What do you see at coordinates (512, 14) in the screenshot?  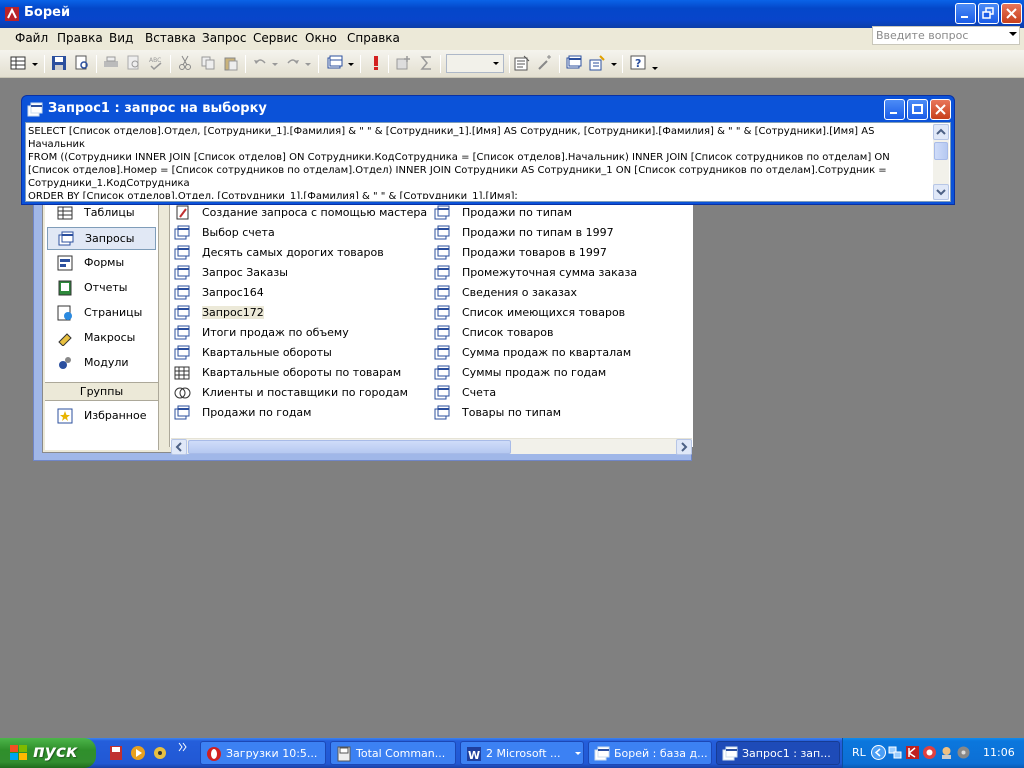 I see `app-title-bar: Борей` at bounding box center [512, 14].